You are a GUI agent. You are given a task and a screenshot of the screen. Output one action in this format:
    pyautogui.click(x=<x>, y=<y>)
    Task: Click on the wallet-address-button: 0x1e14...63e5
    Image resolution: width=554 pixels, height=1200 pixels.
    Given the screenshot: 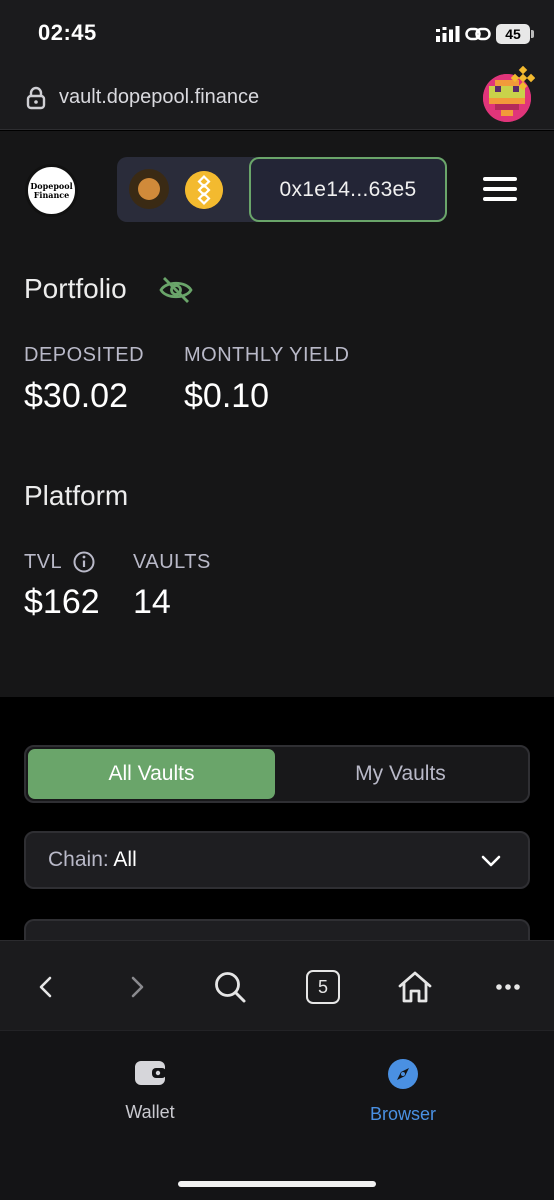 What is the action you would take?
    pyautogui.click(x=348, y=189)
    